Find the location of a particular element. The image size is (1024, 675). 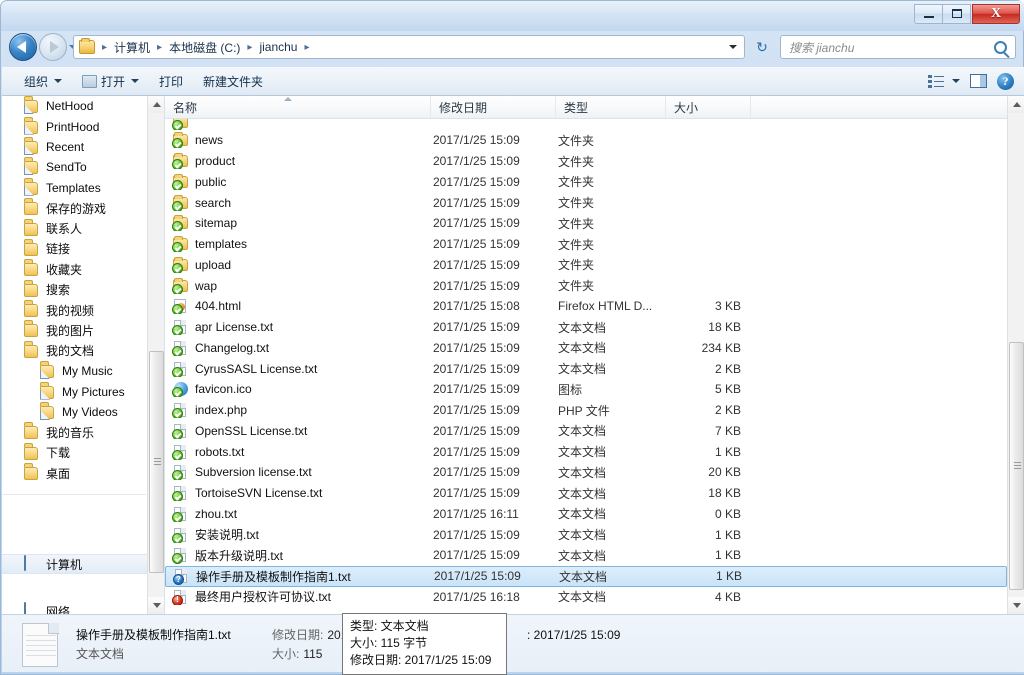

minimize-button is located at coordinates (928, 13).